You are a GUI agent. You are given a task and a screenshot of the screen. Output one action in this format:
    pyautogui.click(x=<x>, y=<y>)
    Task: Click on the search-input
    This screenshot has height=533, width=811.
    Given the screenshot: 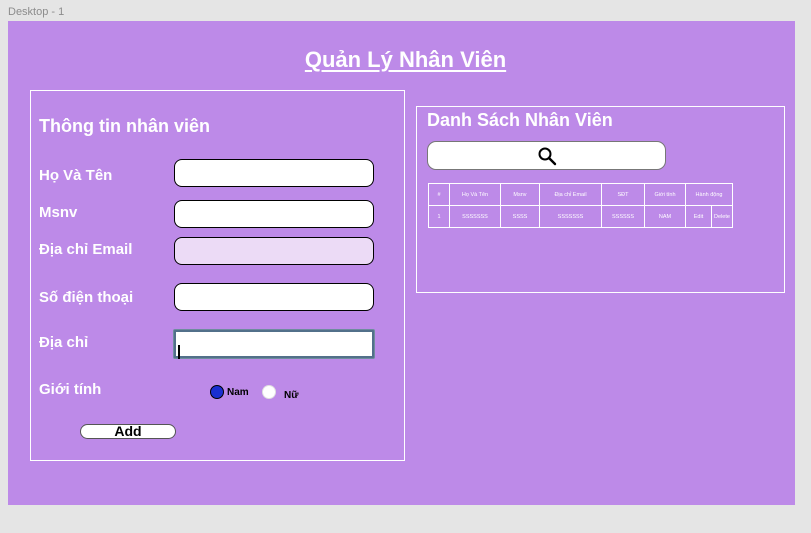 What is the action you would take?
    pyautogui.click(x=546, y=155)
    